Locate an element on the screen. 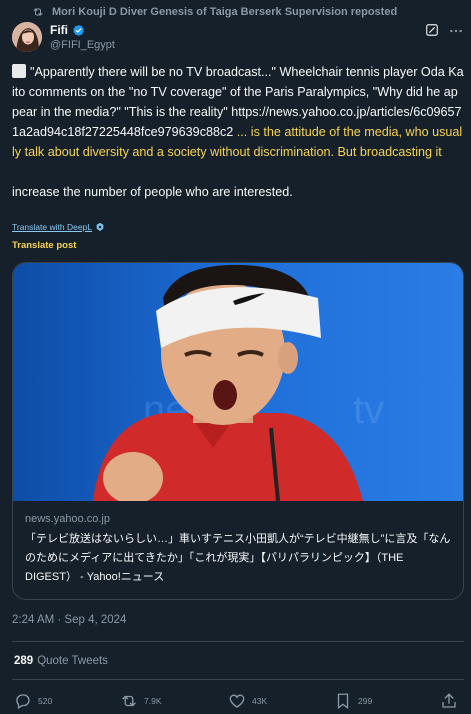  heart-icon is located at coordinates (237, 701).